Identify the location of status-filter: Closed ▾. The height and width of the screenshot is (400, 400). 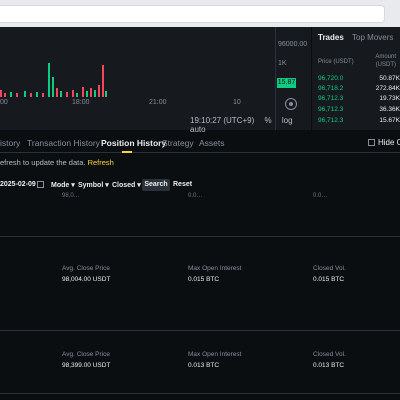
(126, 185).